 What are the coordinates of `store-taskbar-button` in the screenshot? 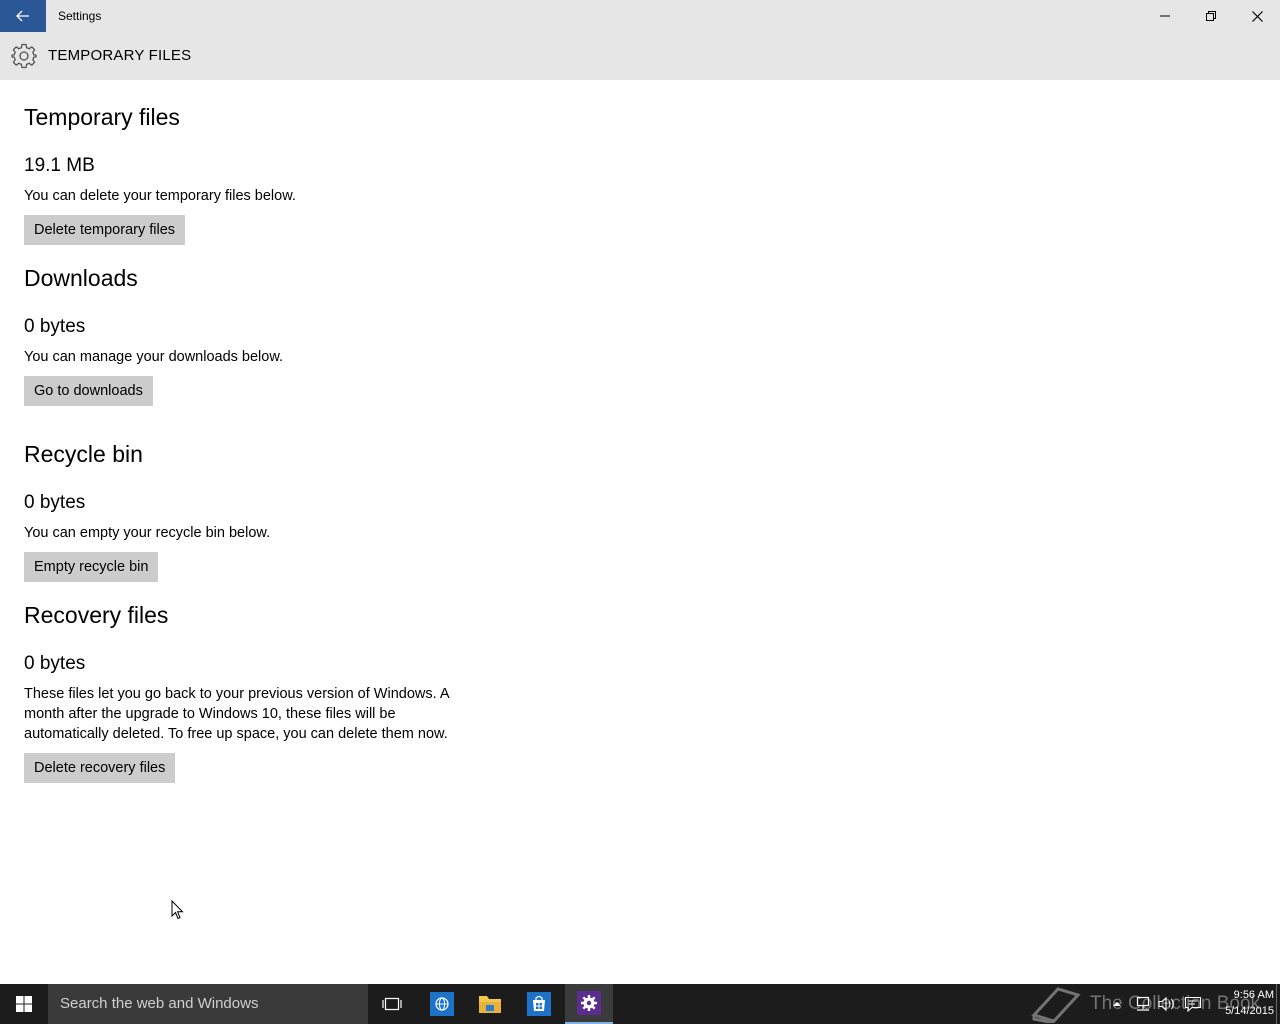 It's located at (539, 1004).